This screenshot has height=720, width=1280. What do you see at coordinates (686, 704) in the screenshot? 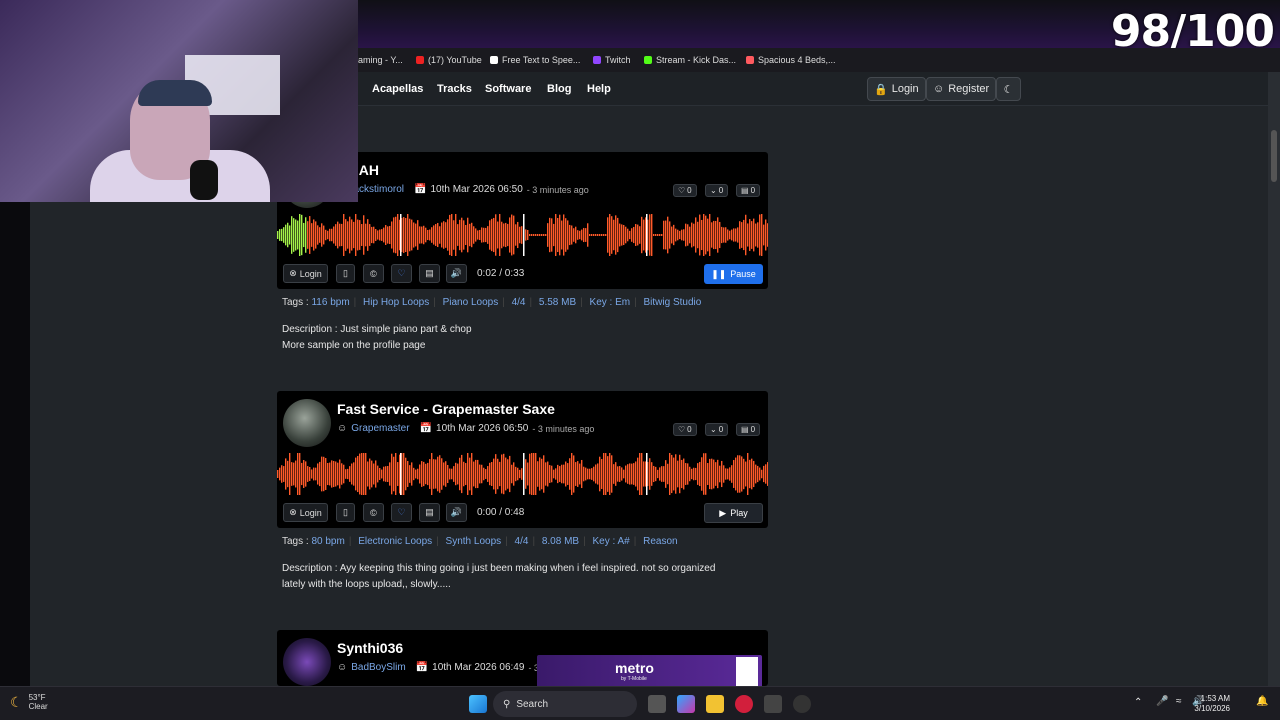
I see `copilot-icon` at bounding box center [686, 704].